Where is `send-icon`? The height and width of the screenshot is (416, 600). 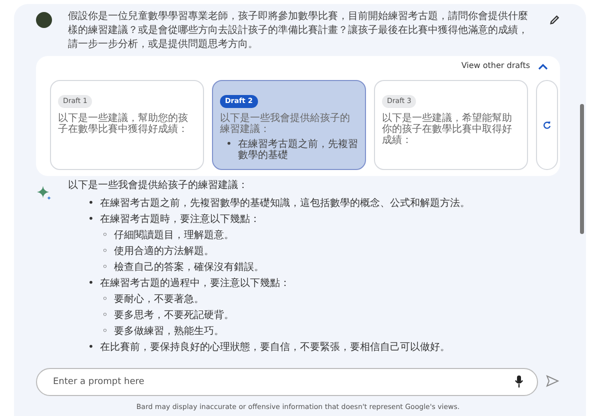 send-icon is located at coordinates (553, 381).